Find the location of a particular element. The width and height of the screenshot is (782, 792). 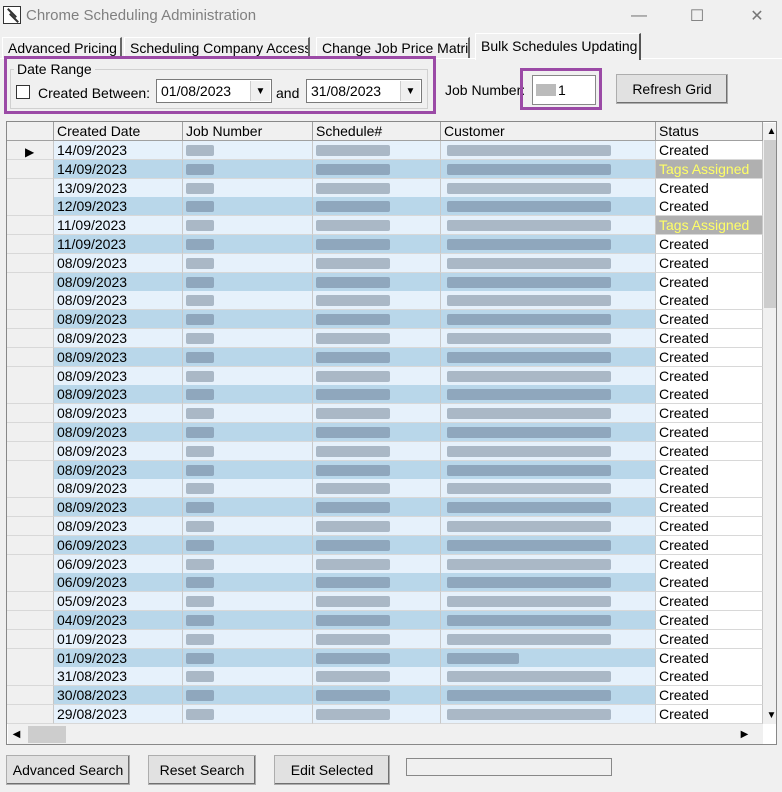

scroll-left-icon: ◀ is located at coordinates (16, 734).